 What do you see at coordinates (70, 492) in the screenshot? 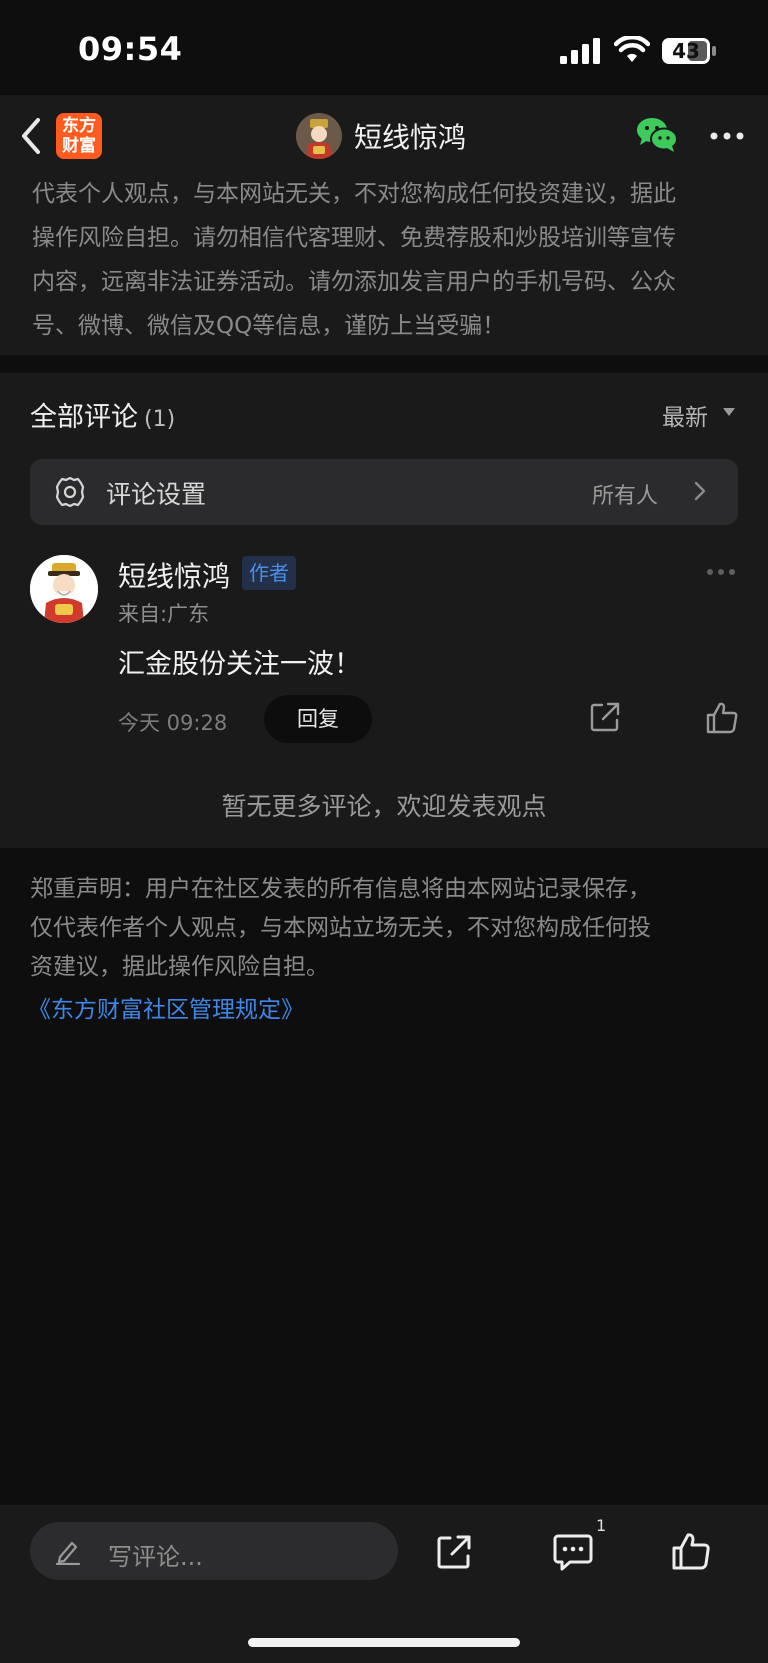
I see `gear-icon` at bounding box center [70, 492].